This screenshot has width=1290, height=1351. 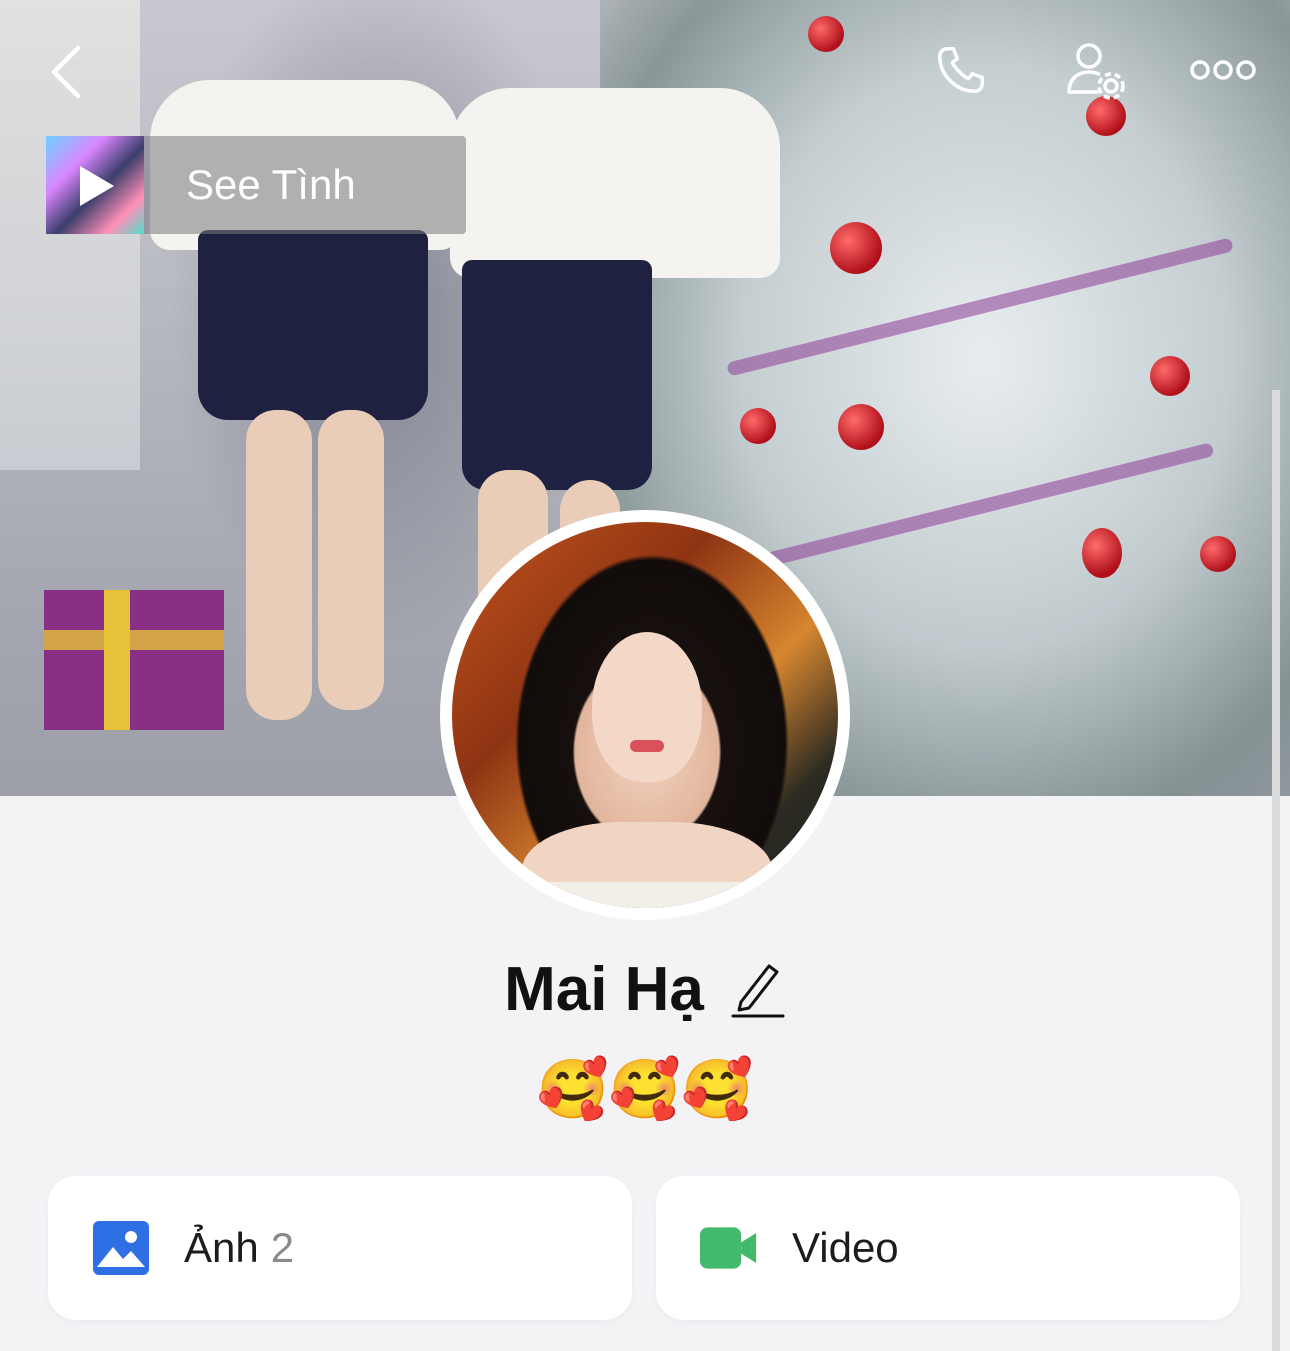 I want to click on profile-settings-button, so click(x=1095, y=70).